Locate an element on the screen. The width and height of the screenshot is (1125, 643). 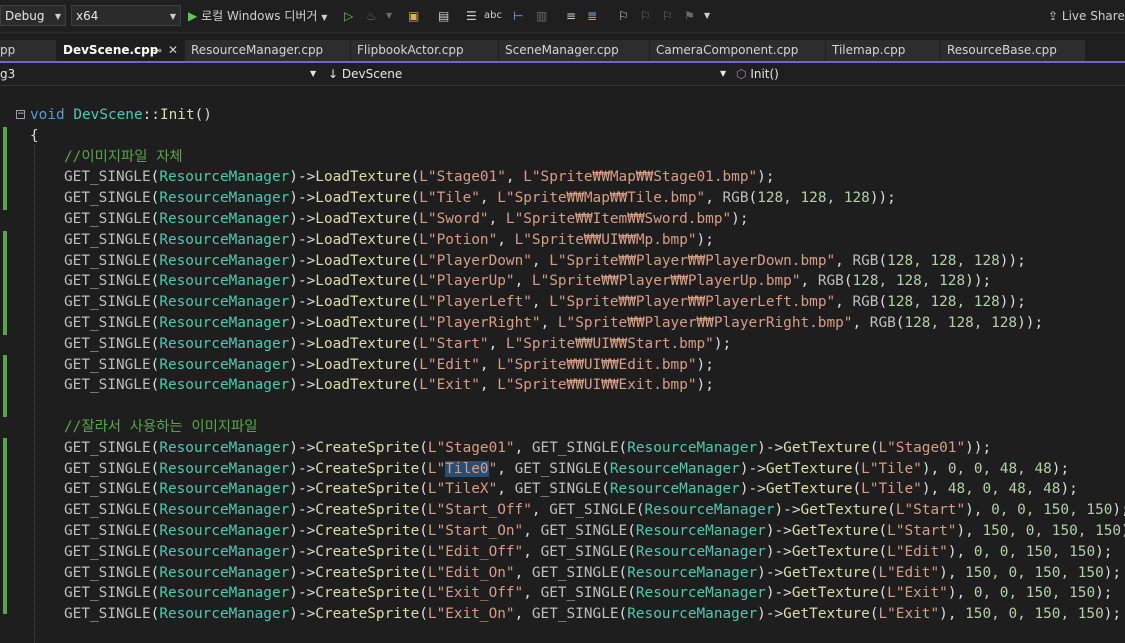
code-string: L"Sprite₩₩UI₩₩Exit.bmp" is located at coordinates (597, 385).